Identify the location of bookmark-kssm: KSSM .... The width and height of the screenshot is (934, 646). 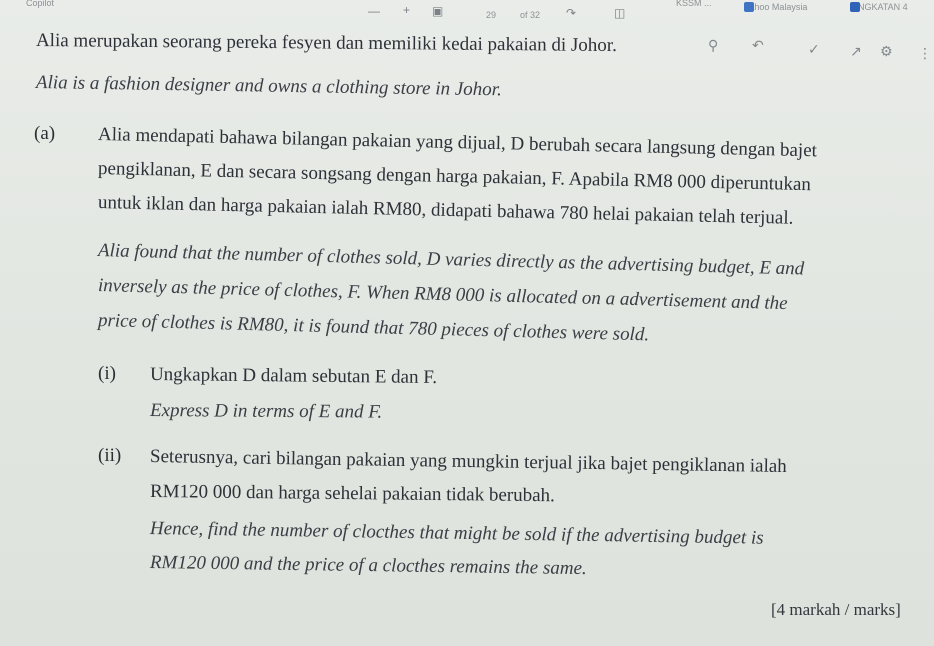
(694, 4).